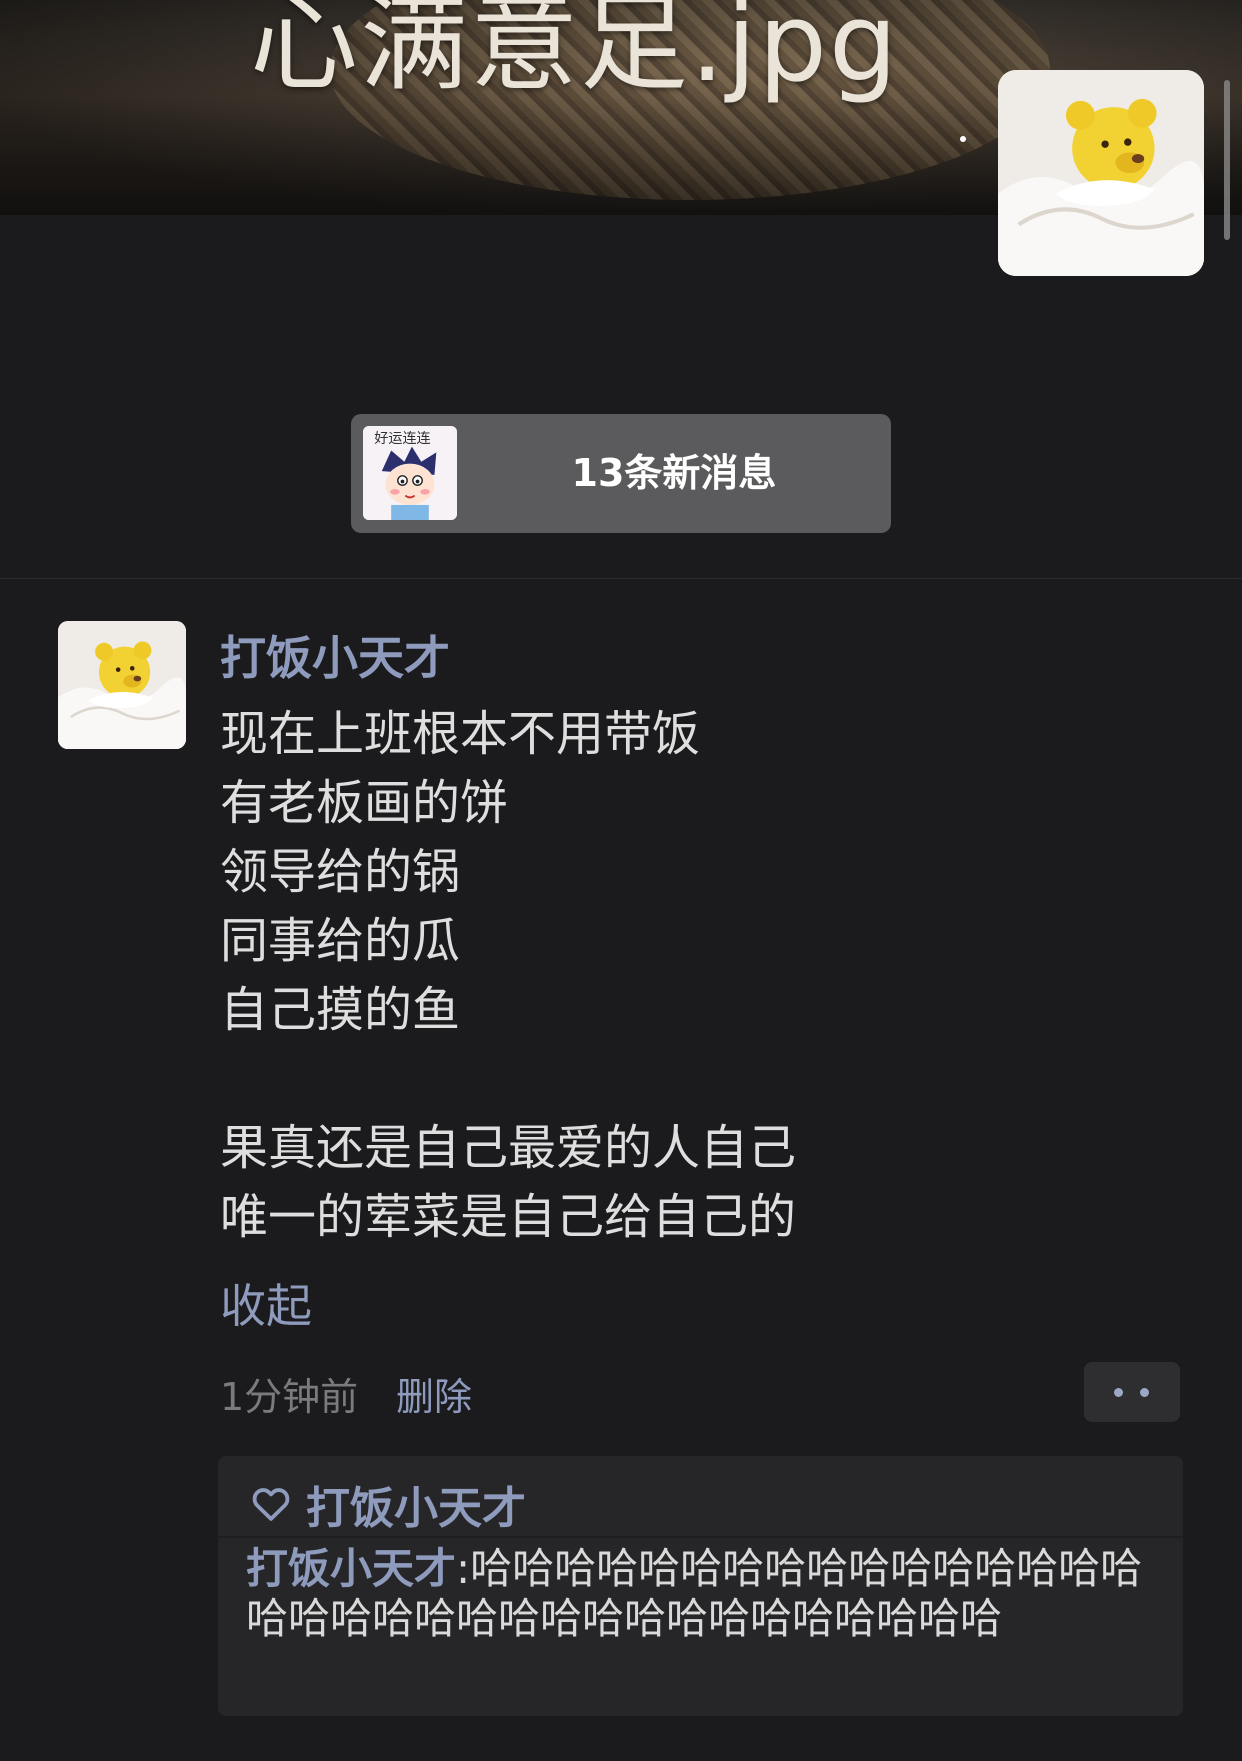 This screenshot has width=1242, height=1761. Describe the element at coordinates (1227, 160) in the screenshot. I see `scrollbar` at that location.